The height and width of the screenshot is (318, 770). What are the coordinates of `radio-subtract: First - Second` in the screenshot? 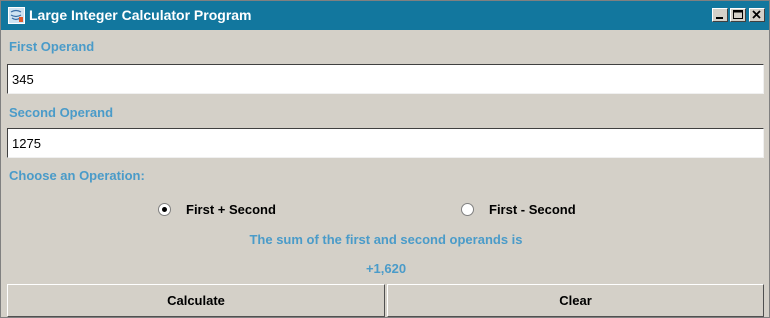 It's located at (518, 209).